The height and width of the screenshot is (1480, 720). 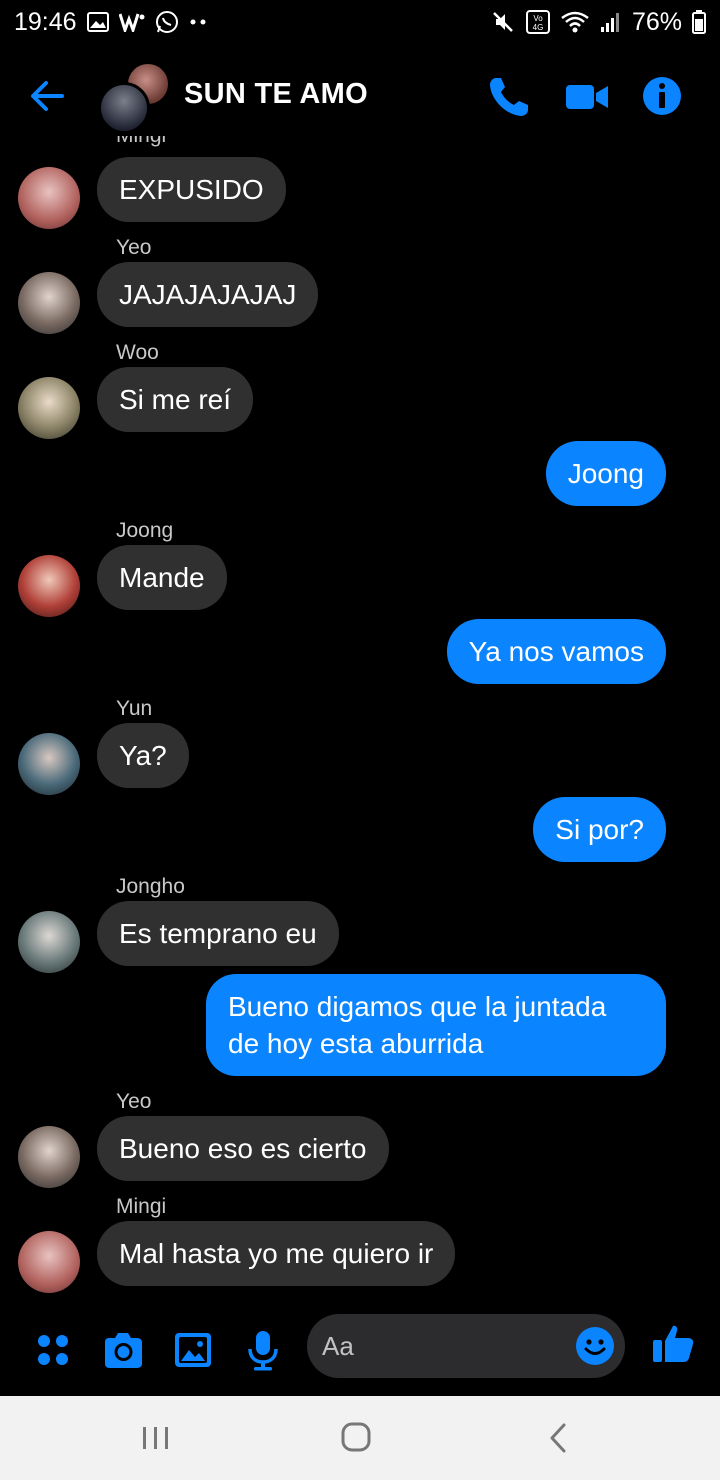 I want to click on emoji-icon, so click(x=595, y=1346).